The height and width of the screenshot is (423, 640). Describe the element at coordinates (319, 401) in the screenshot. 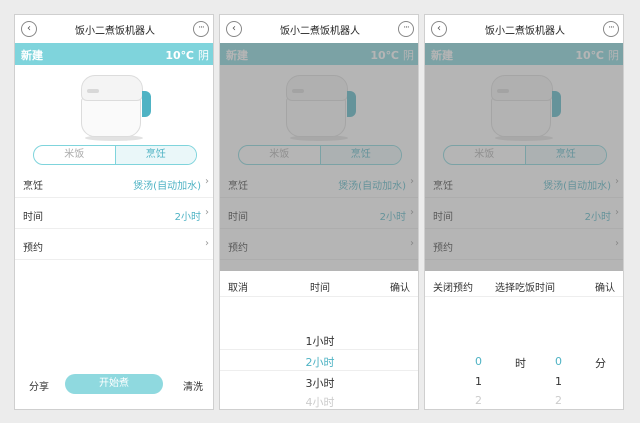

I see `time-option: 4小时` at that location.